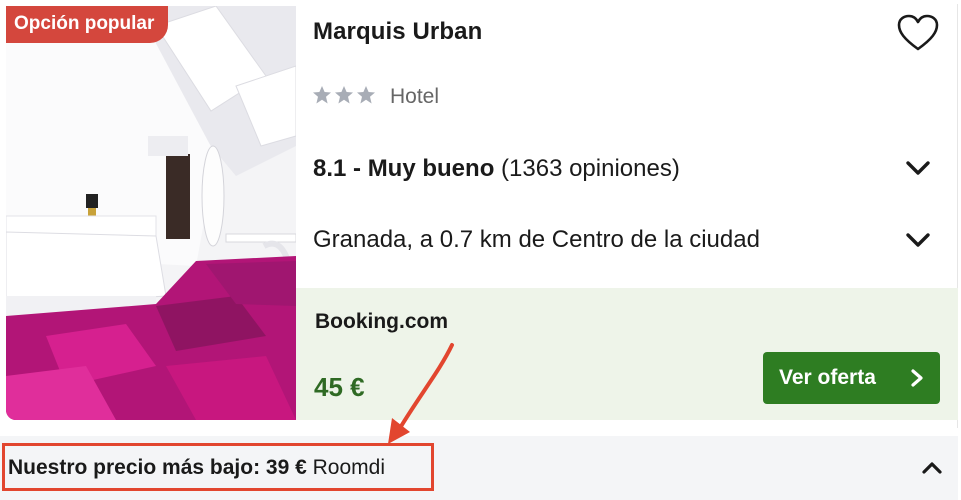 The image size is (961, 500). What do you see at coordinates (917, 378) in the screenshot?
I see `chevron-right-icon` at bounding box center [917, 378].